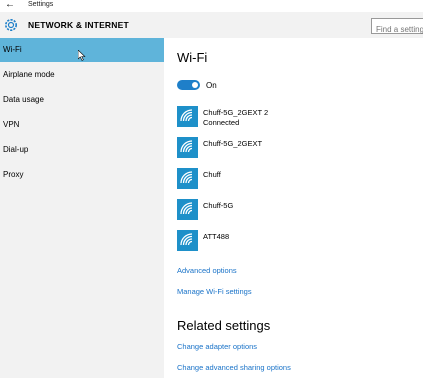  Describe the element at coordinates (216, 236) in the screenshot. I see `network-name: ATT488` at that location.